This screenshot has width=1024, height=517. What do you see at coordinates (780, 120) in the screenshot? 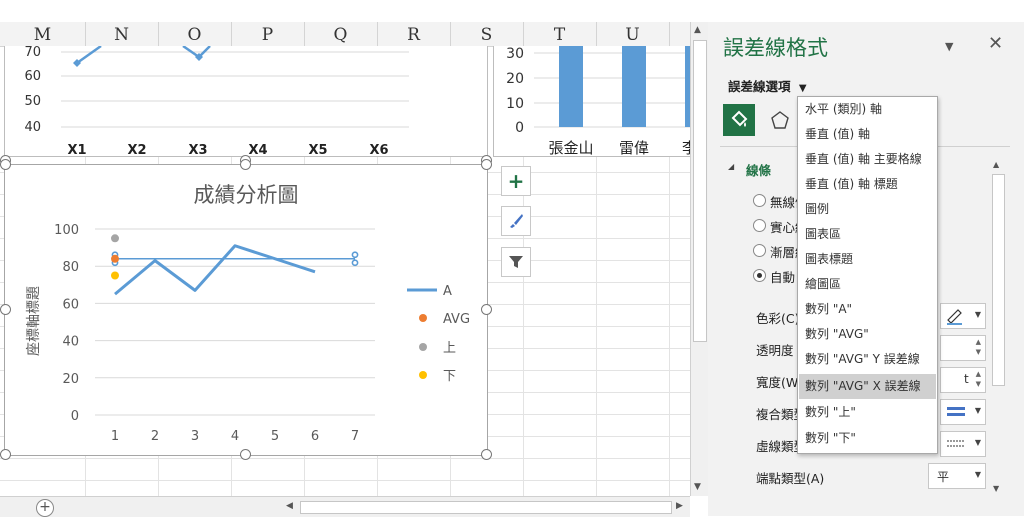
I see `effects-tab` at bounding box center [780, 120].